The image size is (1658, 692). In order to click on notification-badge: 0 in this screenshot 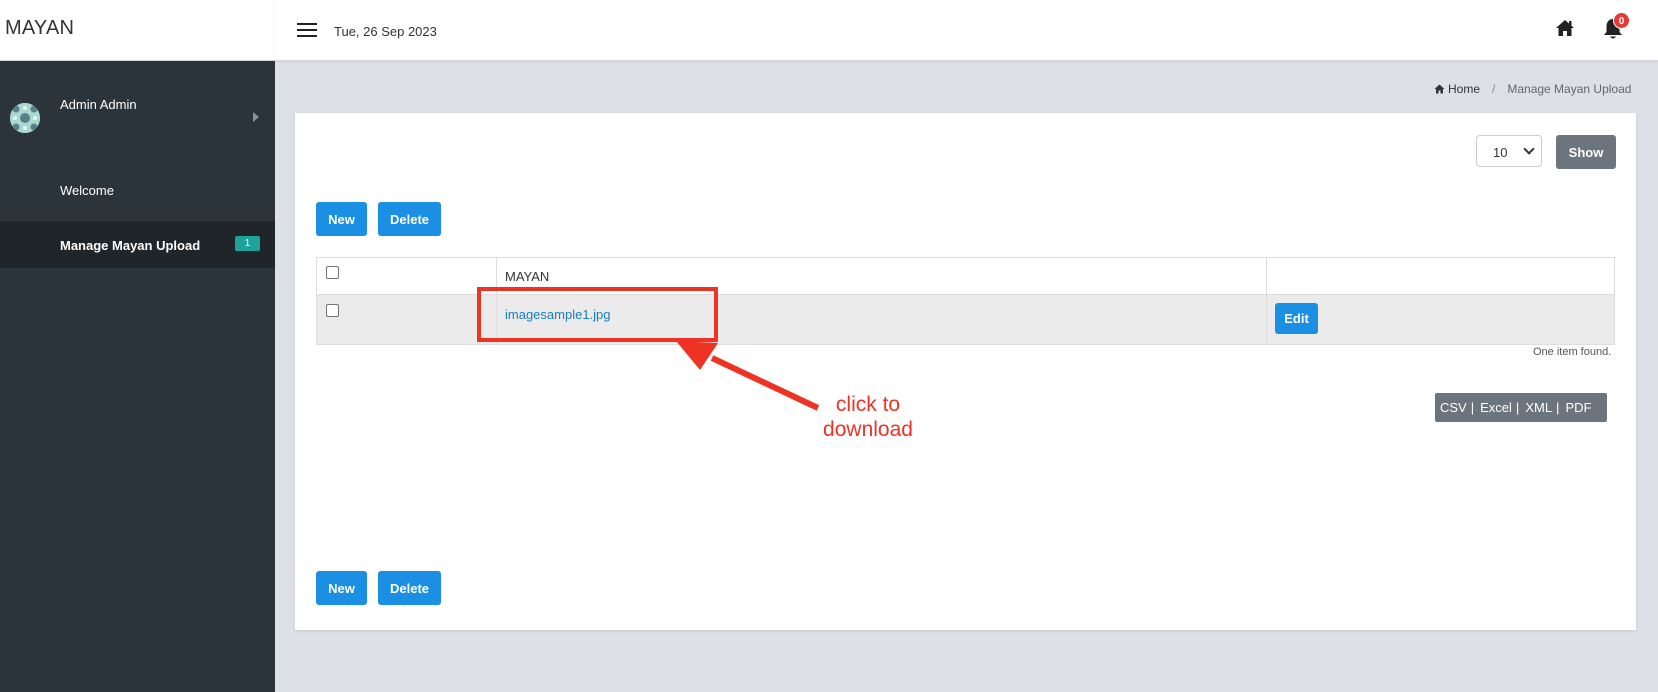, I will do `click(1621, 20)`.